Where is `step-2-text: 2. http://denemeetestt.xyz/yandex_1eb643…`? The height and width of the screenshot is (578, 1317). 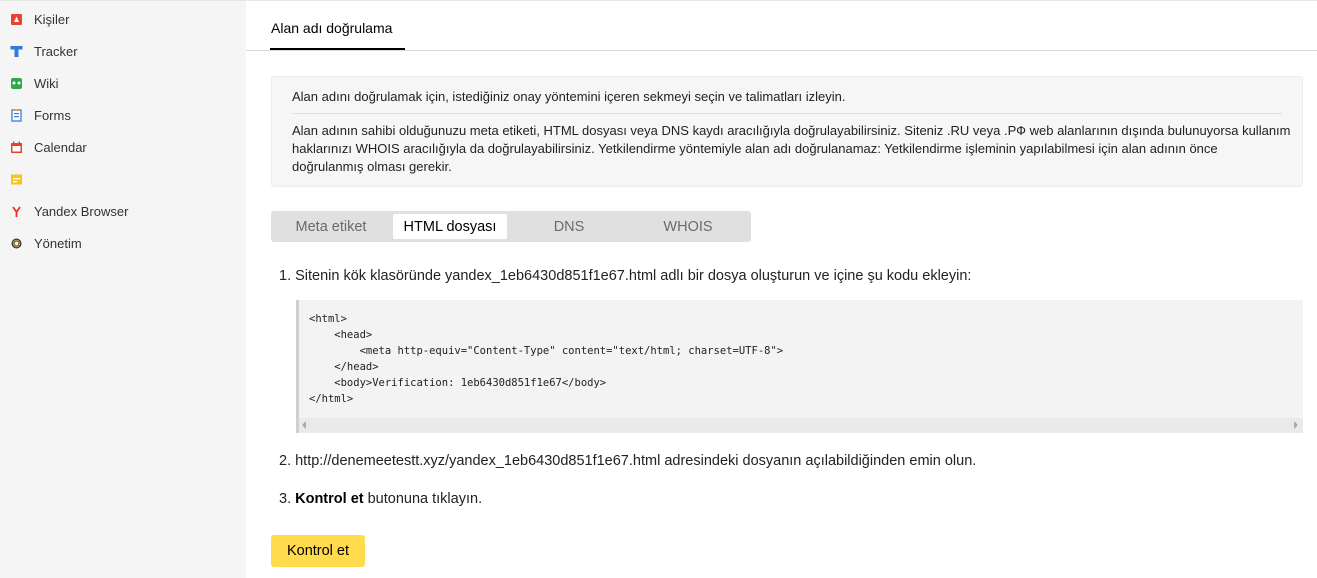
step-2-text: 2. http://denemeetestt.xyz/yandex_1eb643… is located at coordinates (628, 461).